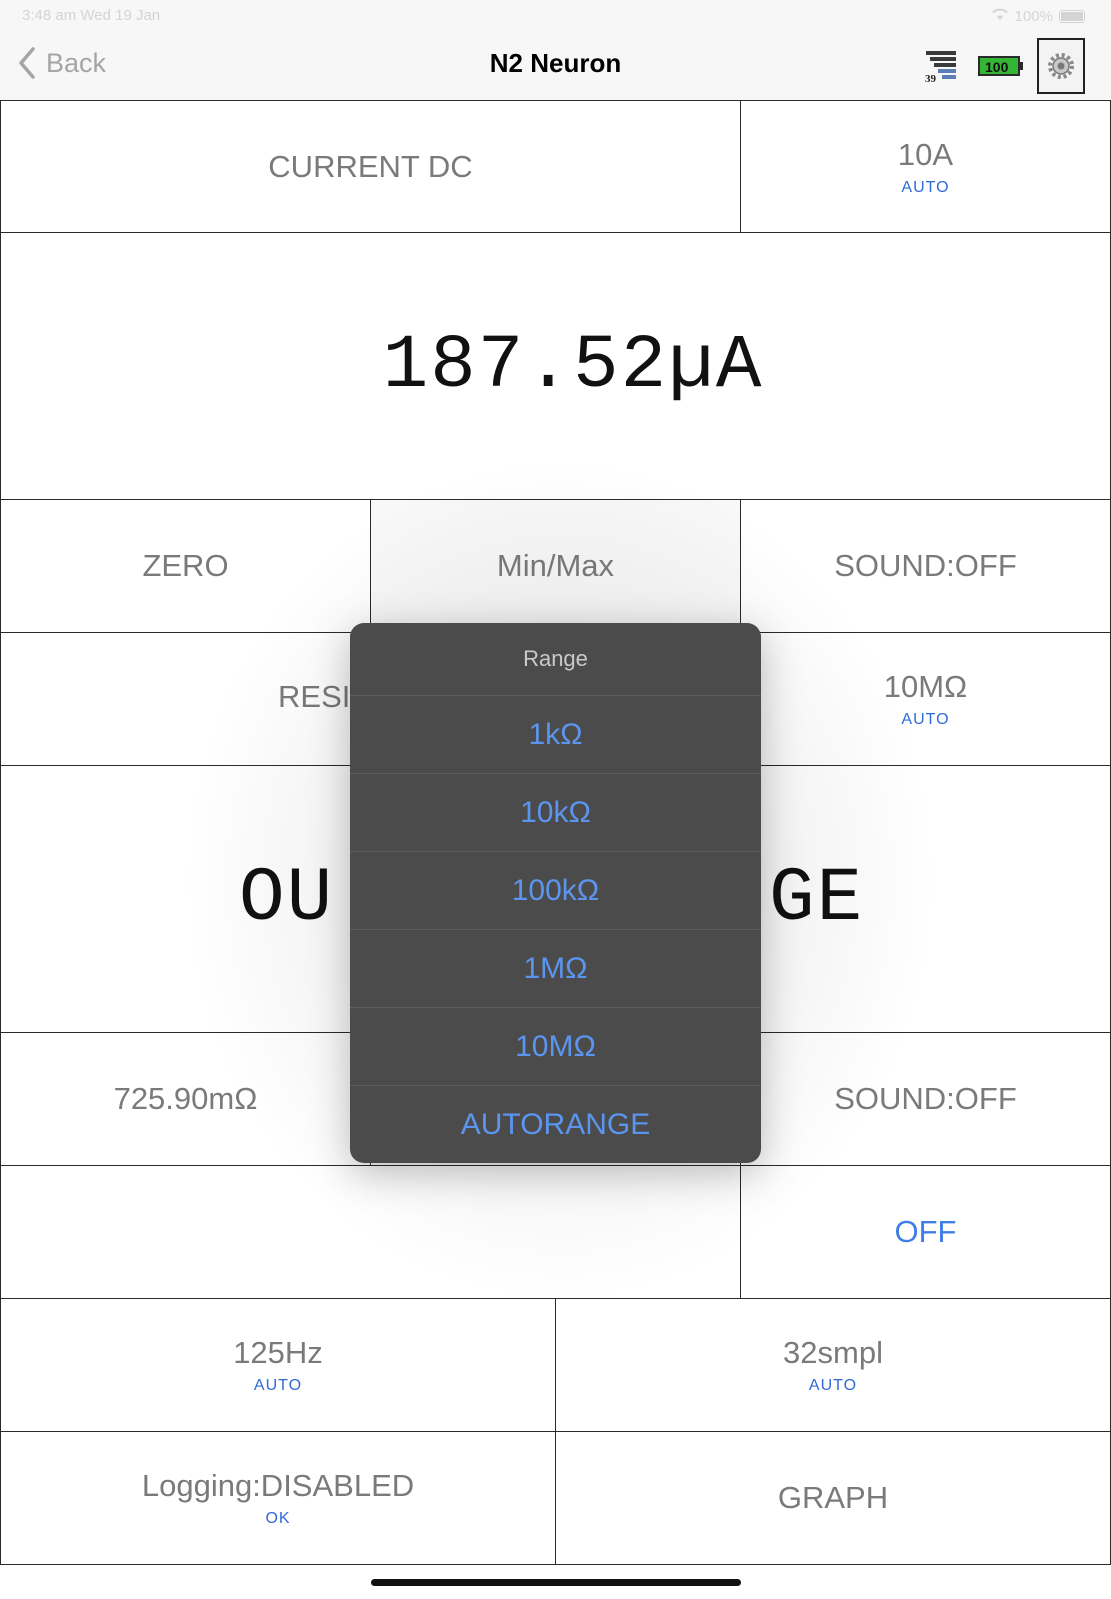 Image resolution: width=1111 pixels, height=1599 pixels. Describe the element at coordinates (925, 154) in the screenshot. I see `range-value: 10A` at that location.